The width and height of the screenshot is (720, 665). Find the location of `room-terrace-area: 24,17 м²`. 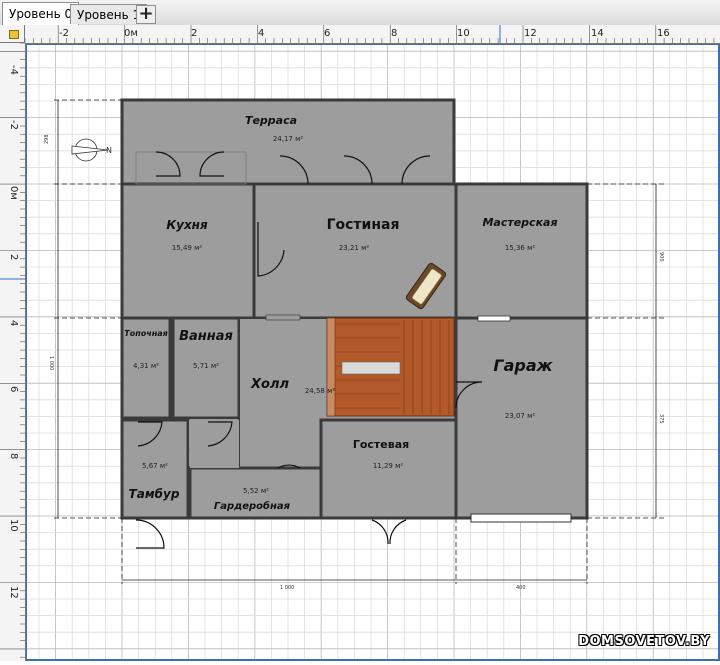

room-terrace-area: 24,17 м² is located at coordinates (288, 139).